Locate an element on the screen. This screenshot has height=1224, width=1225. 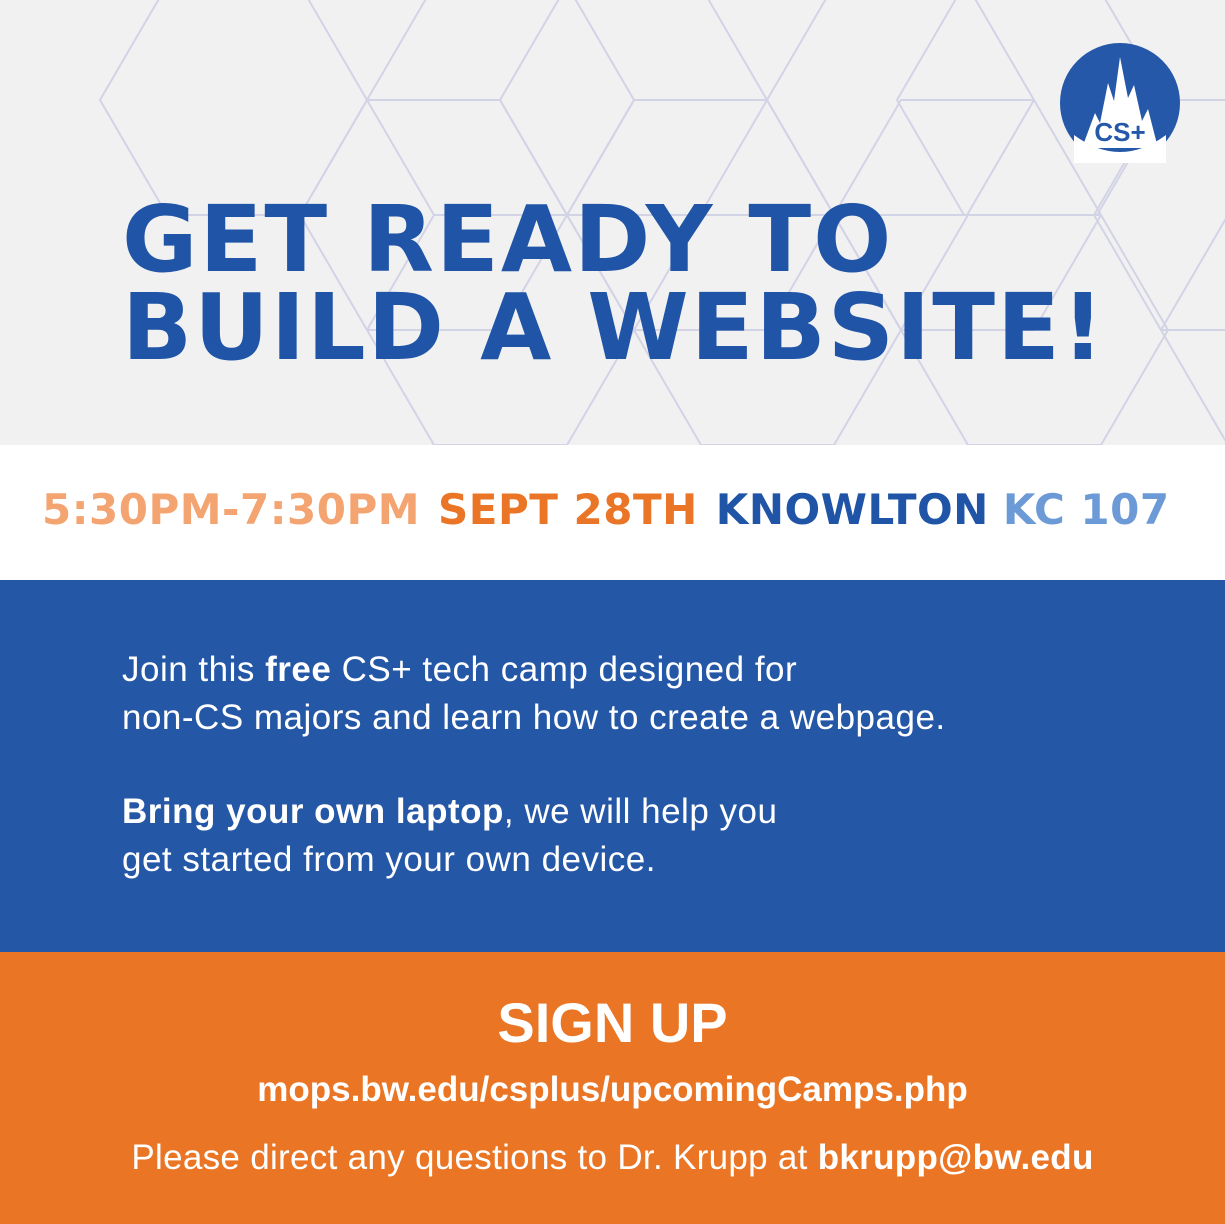
headline-line-2: BUILD A WEBSITE! is located at coordinates (614, 327).